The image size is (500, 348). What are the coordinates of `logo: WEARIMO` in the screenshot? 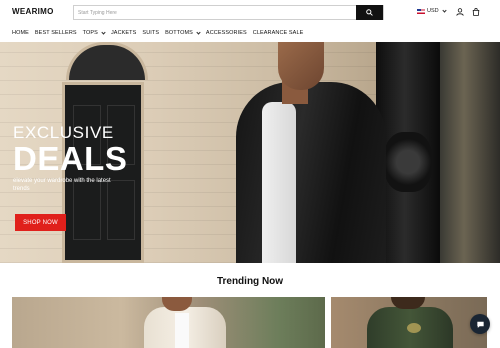 It's located at (33, 11).